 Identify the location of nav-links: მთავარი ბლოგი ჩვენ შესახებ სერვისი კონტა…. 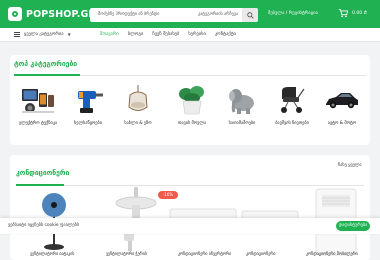
(172, 34).